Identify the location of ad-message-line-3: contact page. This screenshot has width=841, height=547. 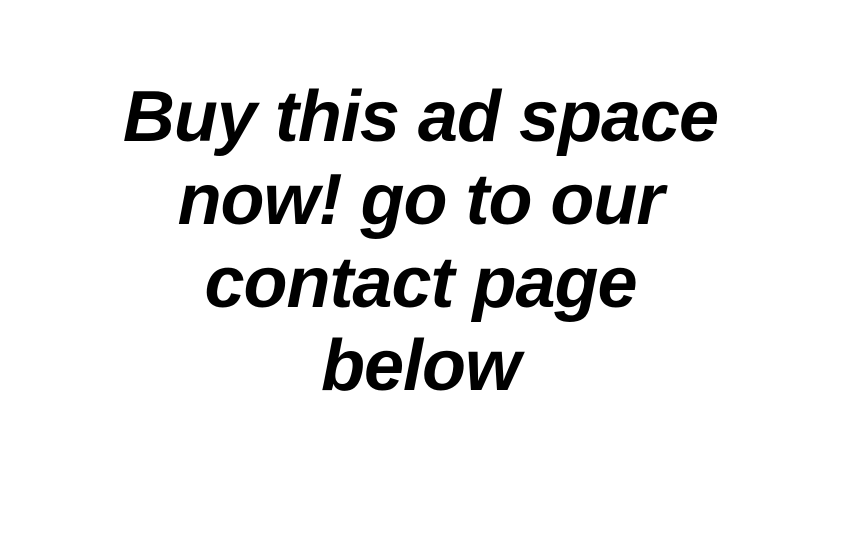
(420, 283).